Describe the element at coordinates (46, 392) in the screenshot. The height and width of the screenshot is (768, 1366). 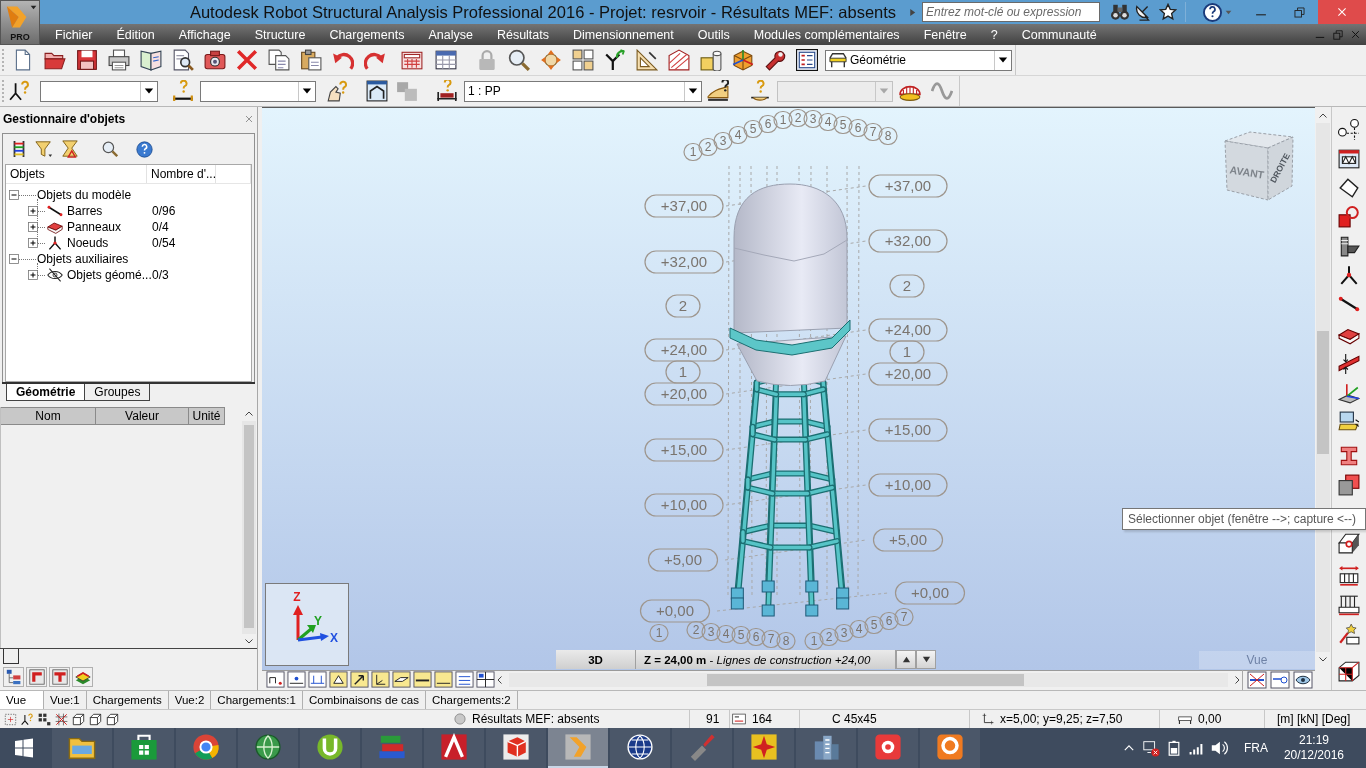
I see `panel-tab: Géométrie` at that location.